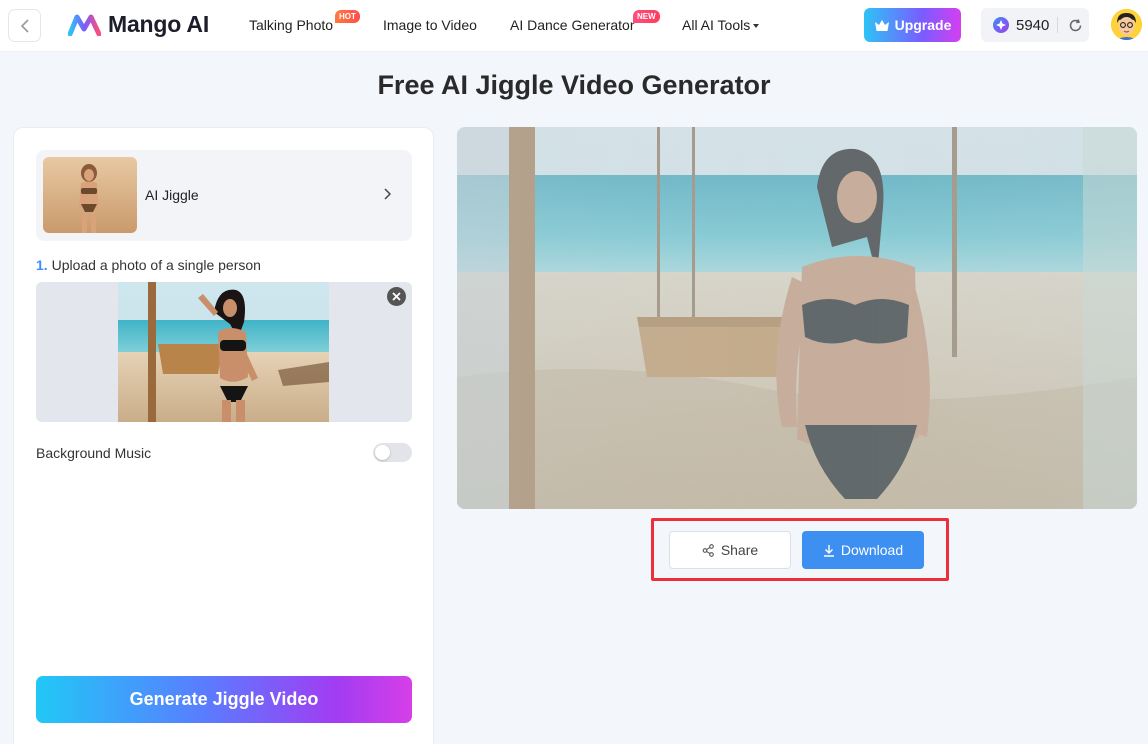 Image resolution: width=1148 pixels, height=744 pixels. Describe the element at coordinates (716, 25) in the screenshot. I see `nav-label: All AI Tools` at that location.